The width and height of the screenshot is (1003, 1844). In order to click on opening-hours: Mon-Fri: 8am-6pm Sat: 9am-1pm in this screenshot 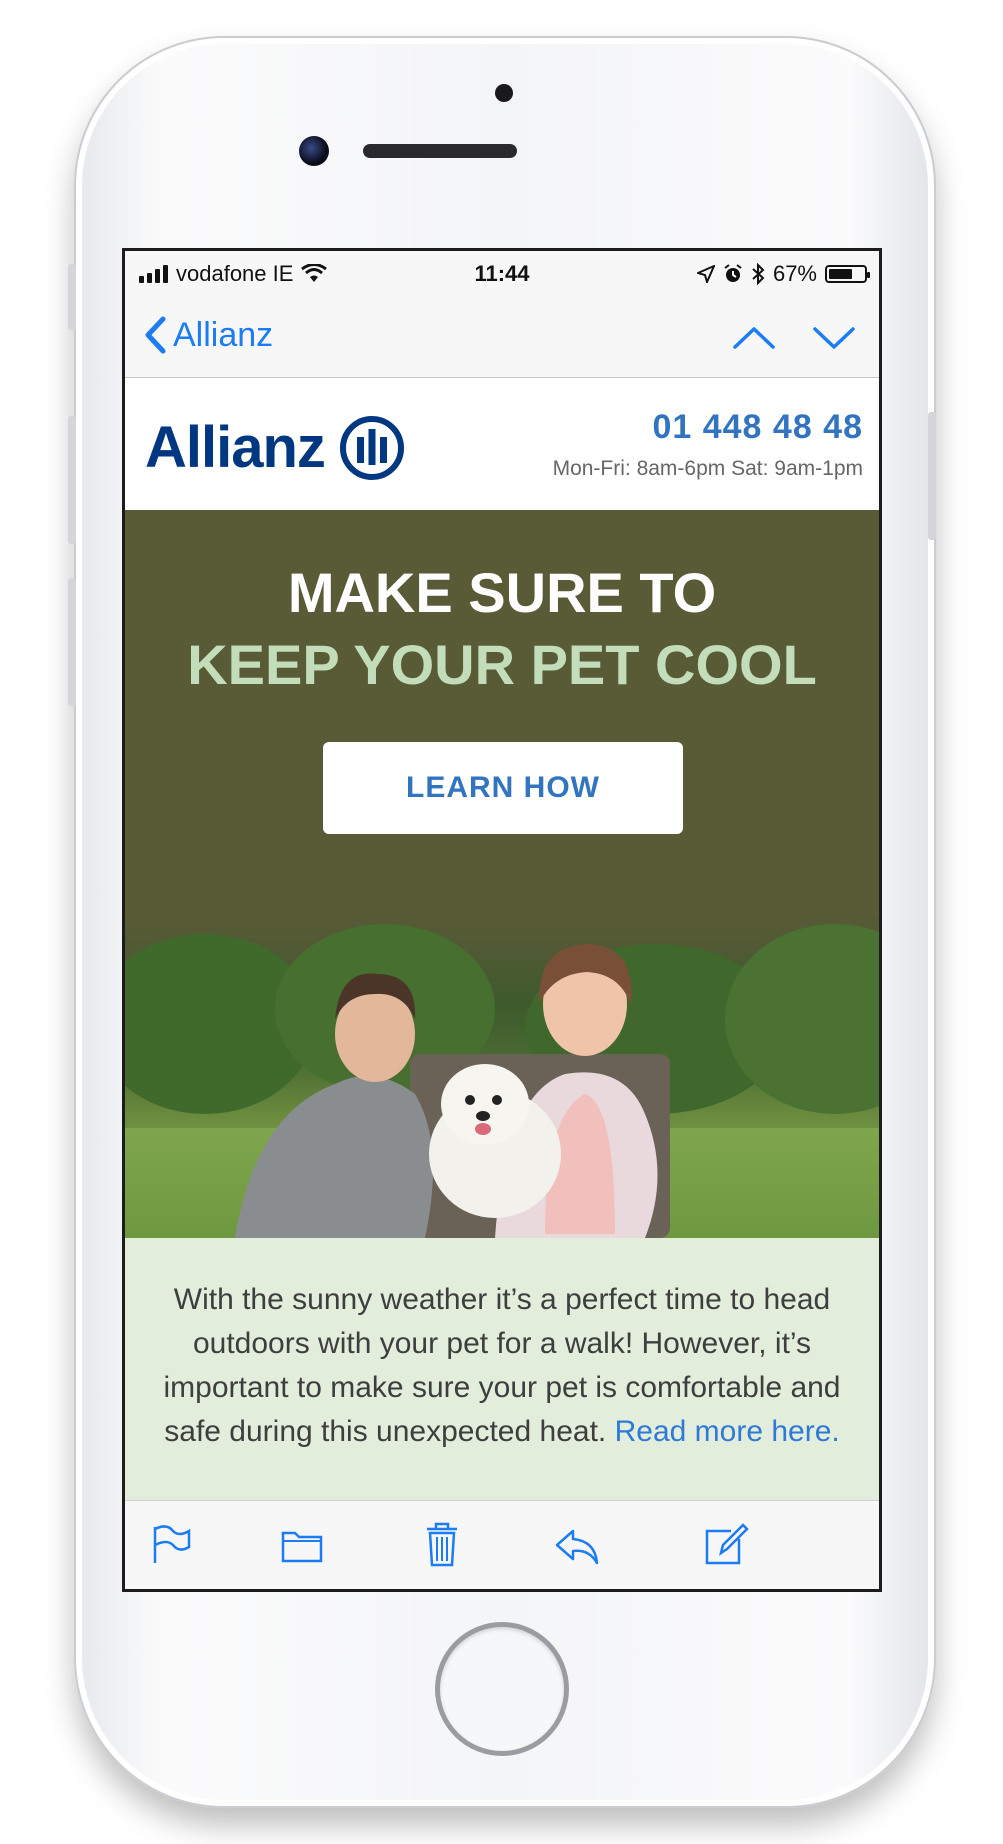, I will do `click(707, 468)`.